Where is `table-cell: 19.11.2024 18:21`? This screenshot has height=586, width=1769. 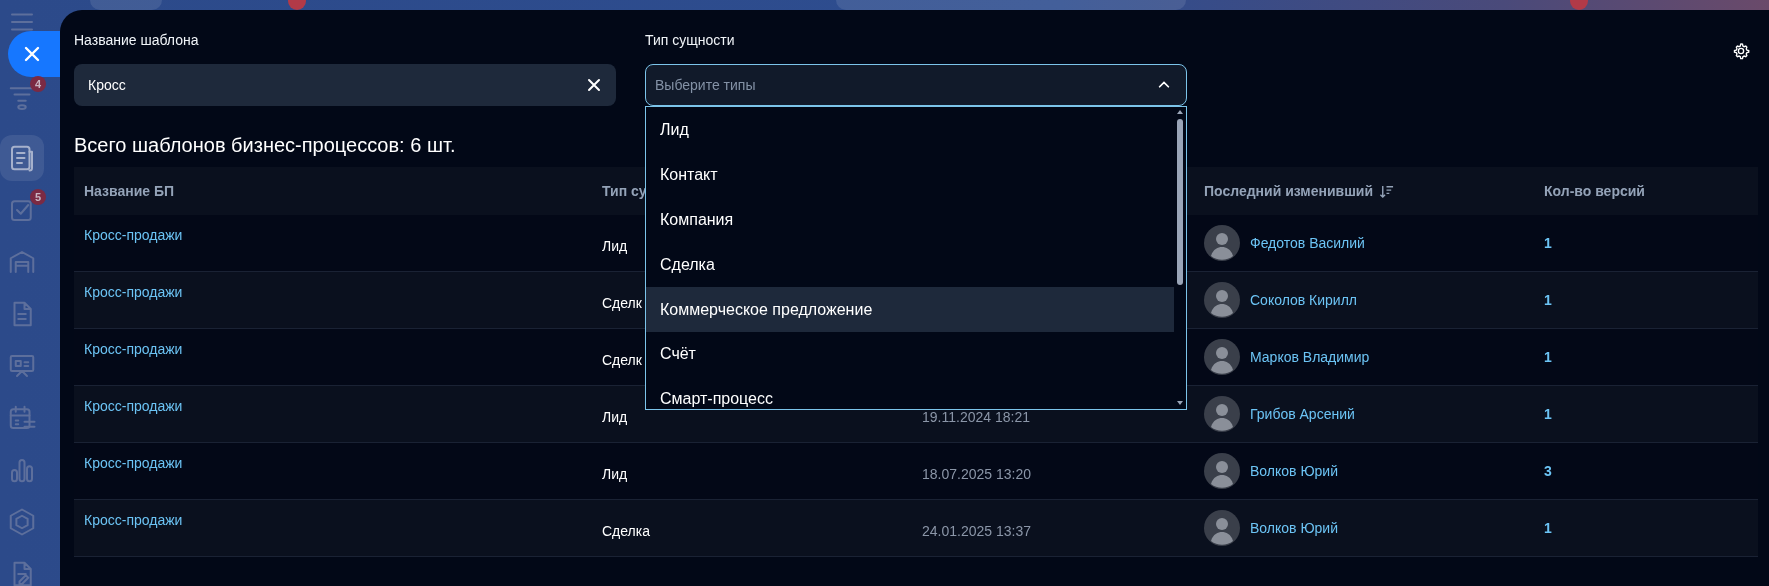 table-cell: 19.11.2024 18:21 is located at coordinates (976, 417).